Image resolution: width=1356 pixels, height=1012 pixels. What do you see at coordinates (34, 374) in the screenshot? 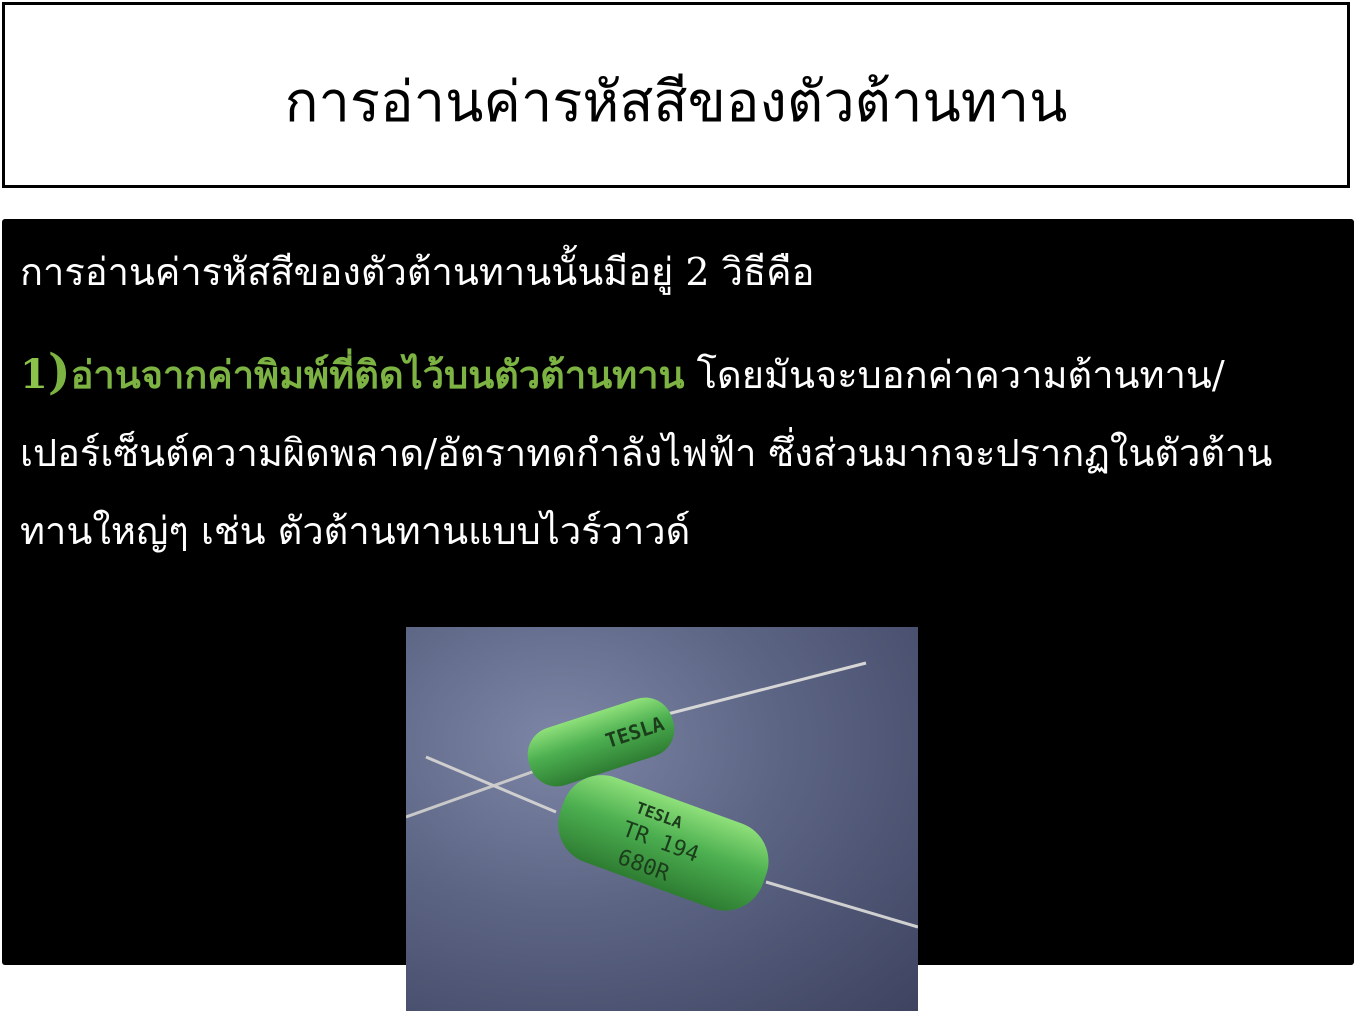
I see `item-number: 1` at bounding box center [34, 374].